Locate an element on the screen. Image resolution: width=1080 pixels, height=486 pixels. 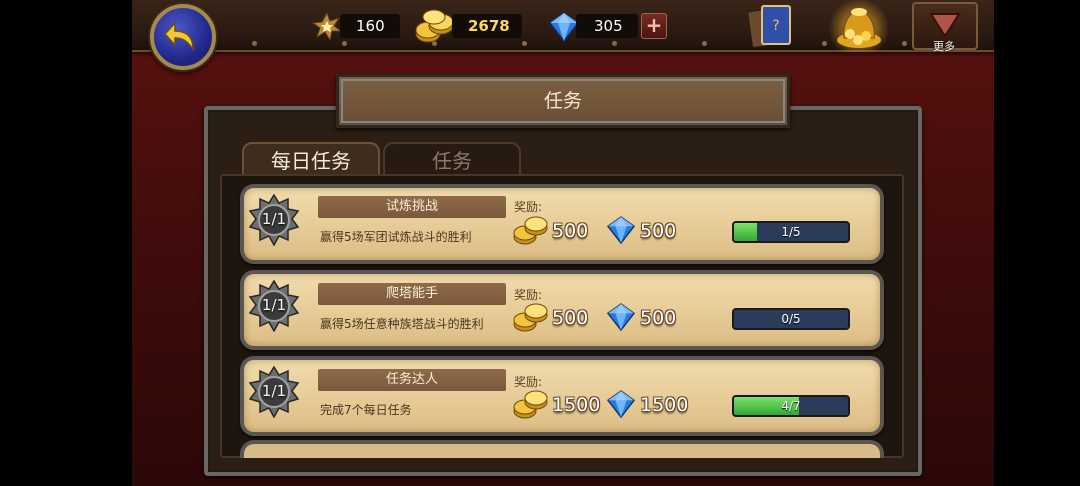
quest-progress-bar: 1/5 is located at coordinates (791, 232).